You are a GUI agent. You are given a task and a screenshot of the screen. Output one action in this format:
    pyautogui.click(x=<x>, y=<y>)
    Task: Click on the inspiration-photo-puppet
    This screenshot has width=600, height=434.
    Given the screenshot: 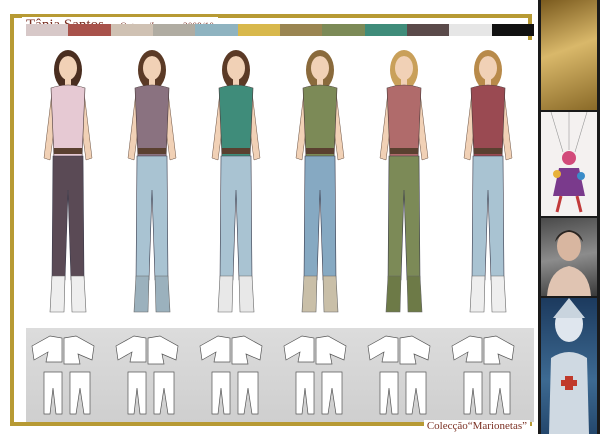 What is the action you would take?
    pyautogui.click(x=569, y=366)
    